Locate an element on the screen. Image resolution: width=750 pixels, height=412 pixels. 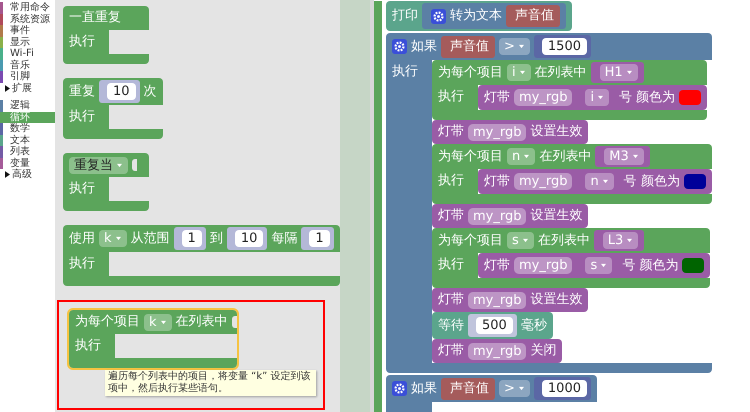
dropdown-field: s is located at coordinates (598, 265).